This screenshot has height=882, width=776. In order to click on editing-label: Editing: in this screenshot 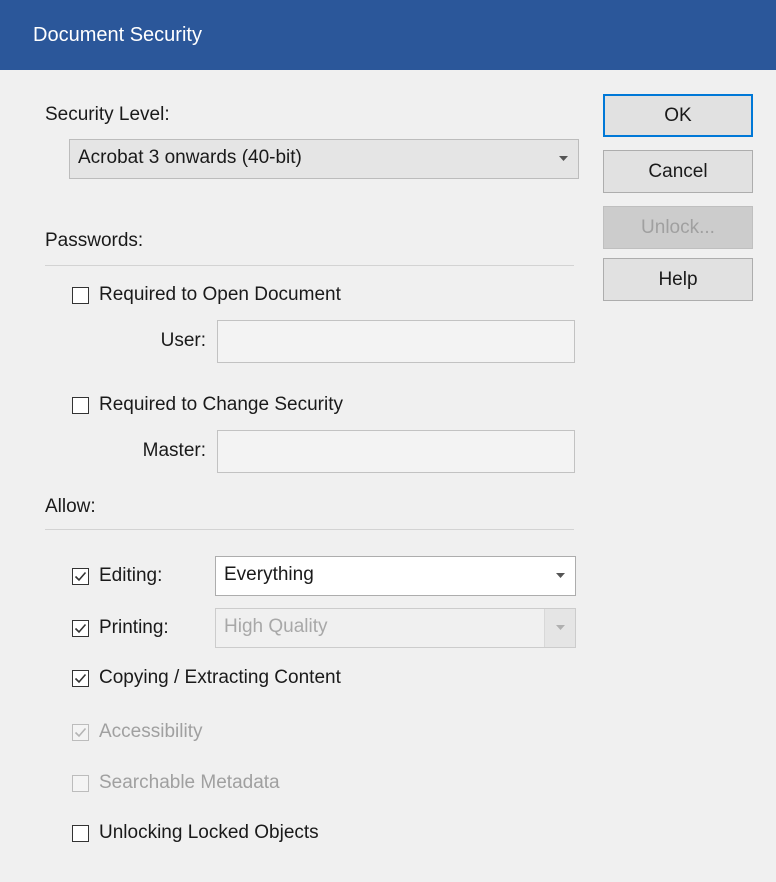, I will do `click(131, 575)`.